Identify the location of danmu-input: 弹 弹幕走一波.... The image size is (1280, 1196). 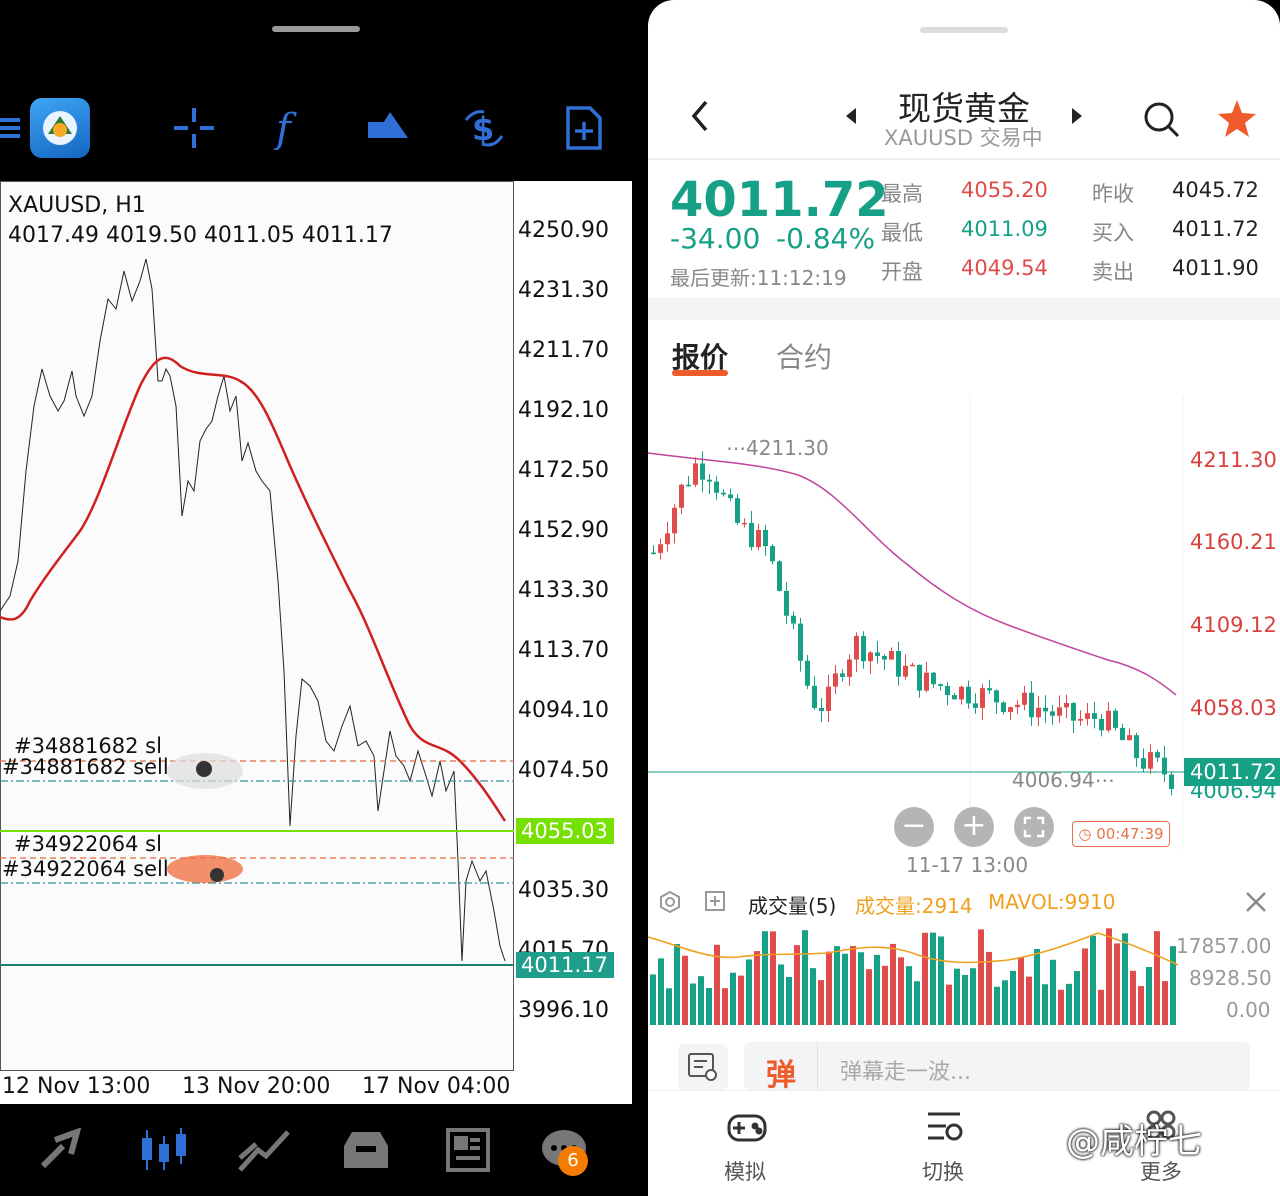
(997, 1067).